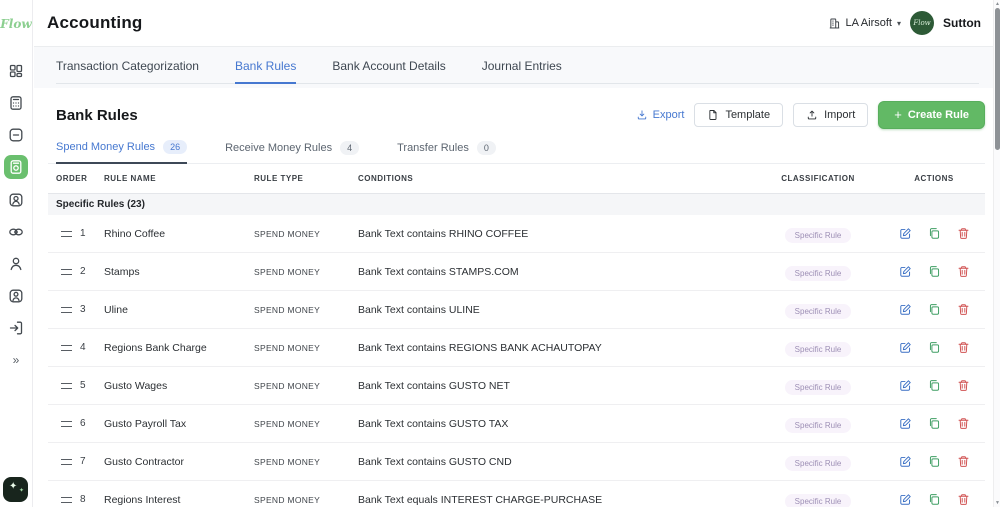  What do you see at coordinates (660, 115) in the screenshot?
I see `export-button: Export` at bounding box center [660, 115].